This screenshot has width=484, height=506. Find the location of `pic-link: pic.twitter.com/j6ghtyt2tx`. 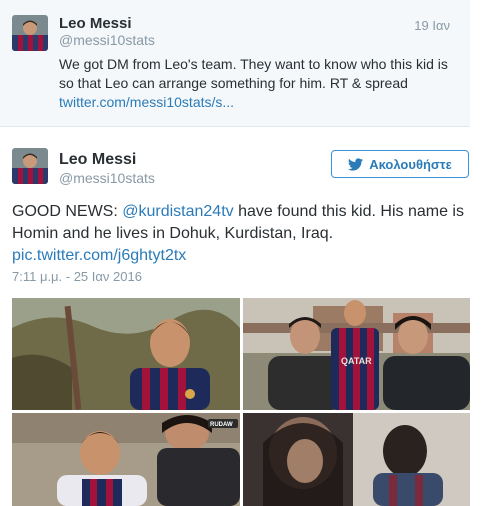

pic-link: pic.twitter.com/j6ghtyt2tx is located at coordinates (99, 255).